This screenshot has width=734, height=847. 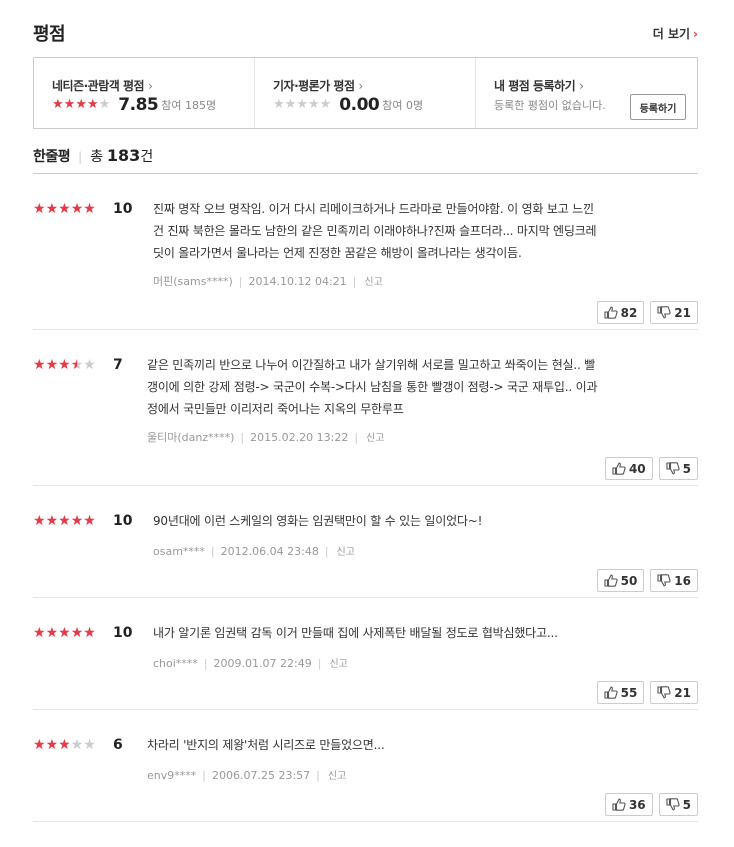 What do you see at coordinates (52, 157) in the screenshot?
I see `review-count-label: 한줄평` at bounding box center [52, 157].